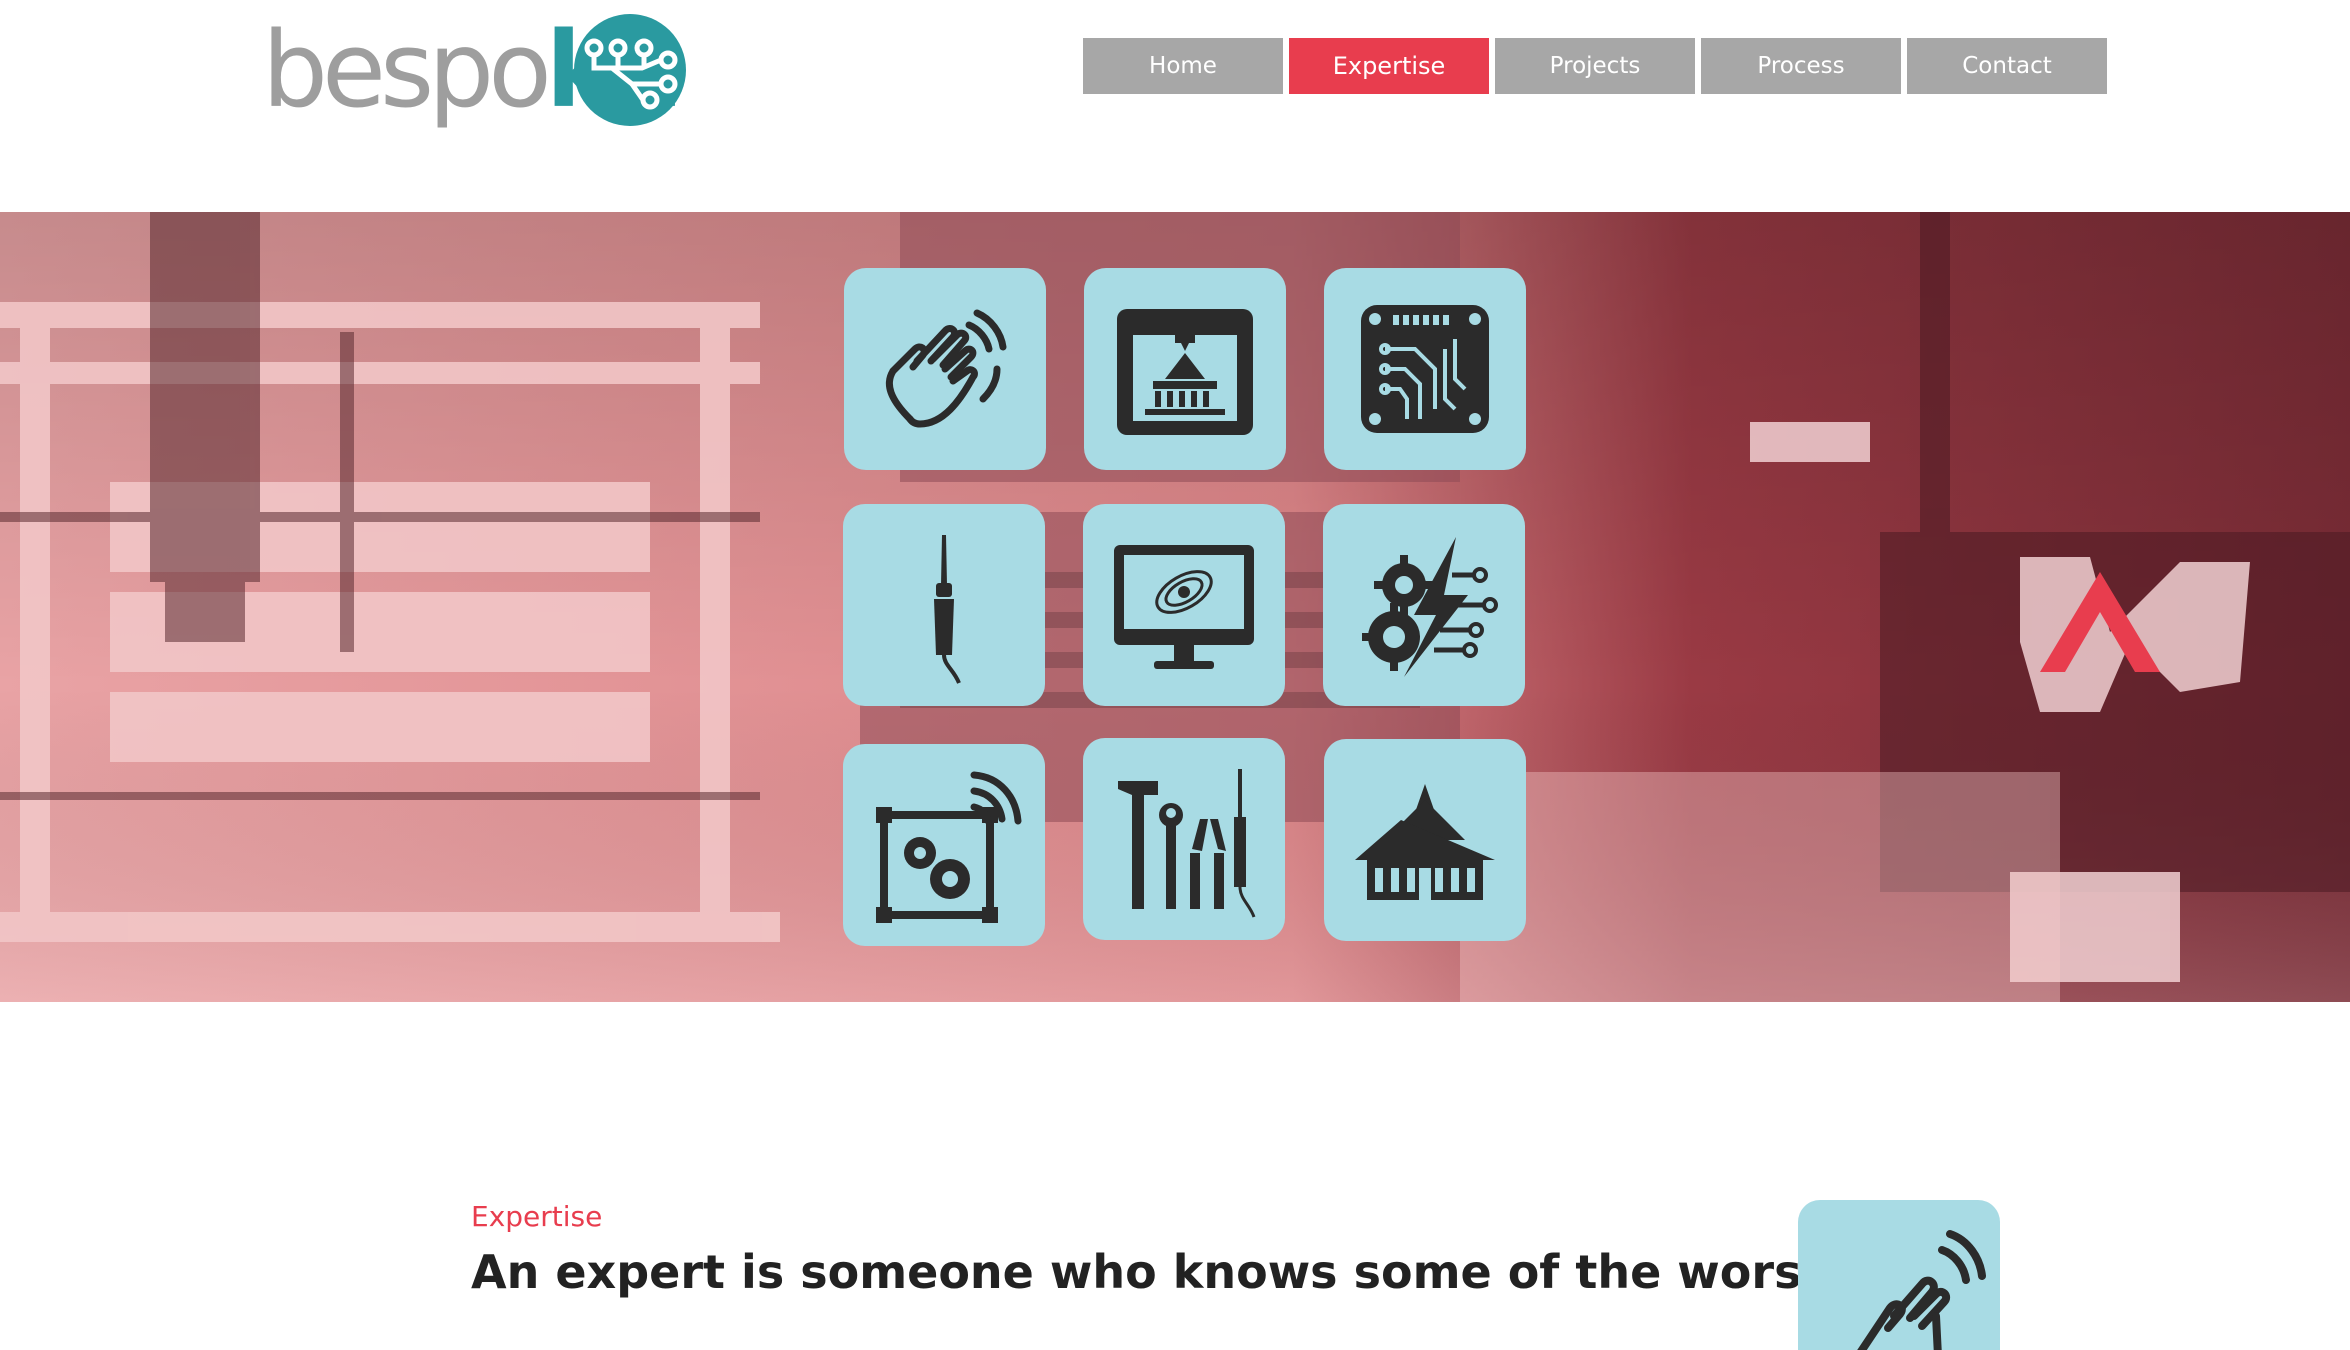 This screenshot has height=1350, width=2350. I want to click on tile-tools, so click(1184, 839).